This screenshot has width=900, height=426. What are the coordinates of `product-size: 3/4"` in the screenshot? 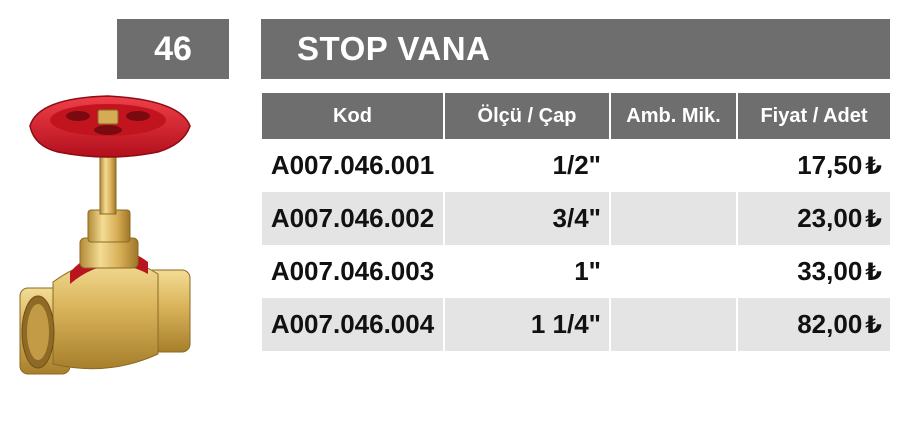 It's located at (527, 218).